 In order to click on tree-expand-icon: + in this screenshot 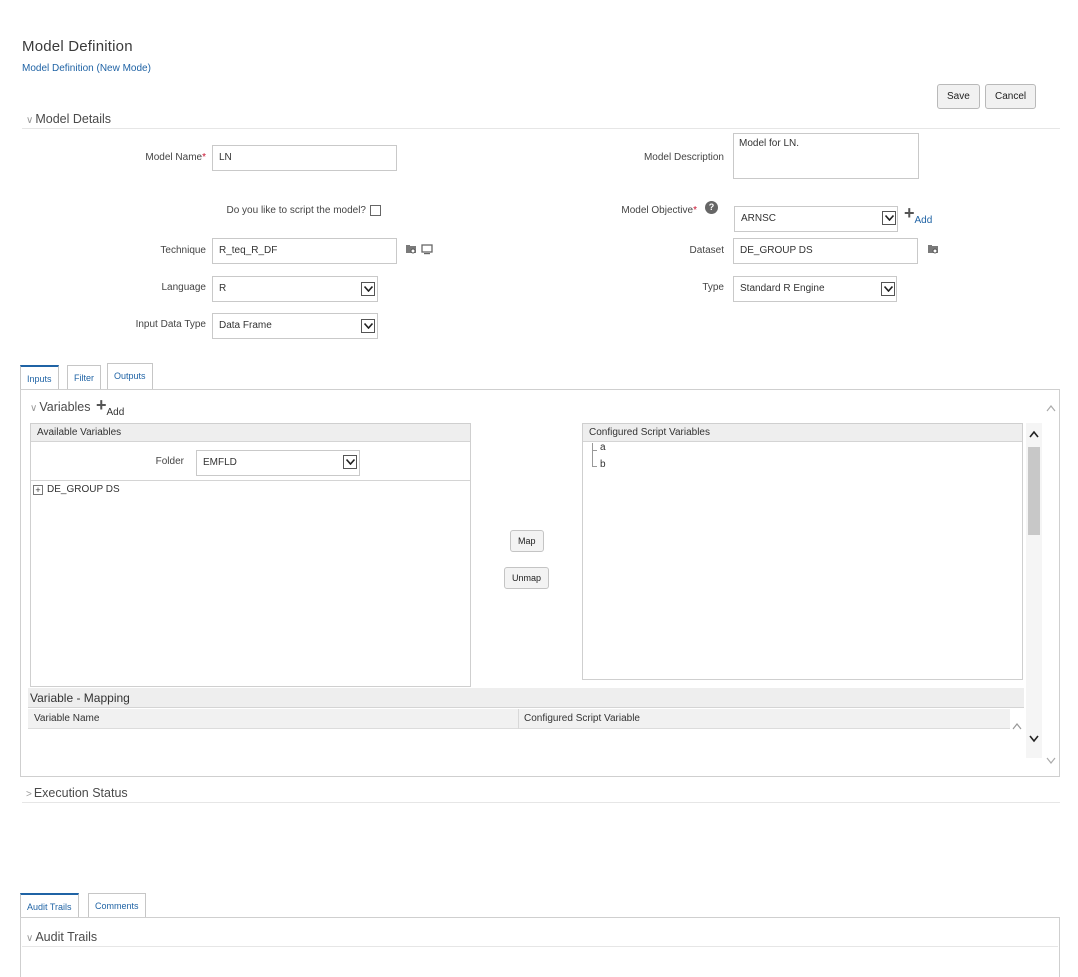, I will do `click(38, 490)`.